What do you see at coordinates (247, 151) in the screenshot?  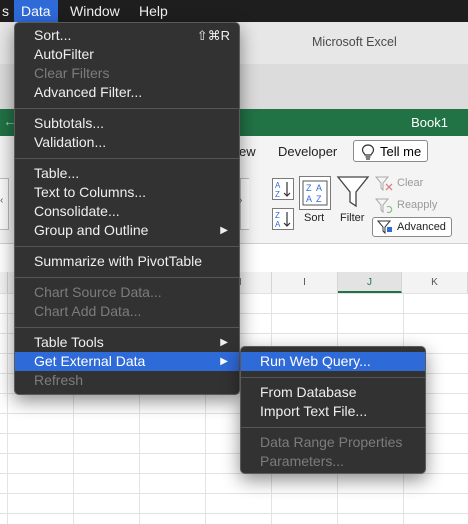 I see `tab-review: ew` at bounding box center [247, 151].